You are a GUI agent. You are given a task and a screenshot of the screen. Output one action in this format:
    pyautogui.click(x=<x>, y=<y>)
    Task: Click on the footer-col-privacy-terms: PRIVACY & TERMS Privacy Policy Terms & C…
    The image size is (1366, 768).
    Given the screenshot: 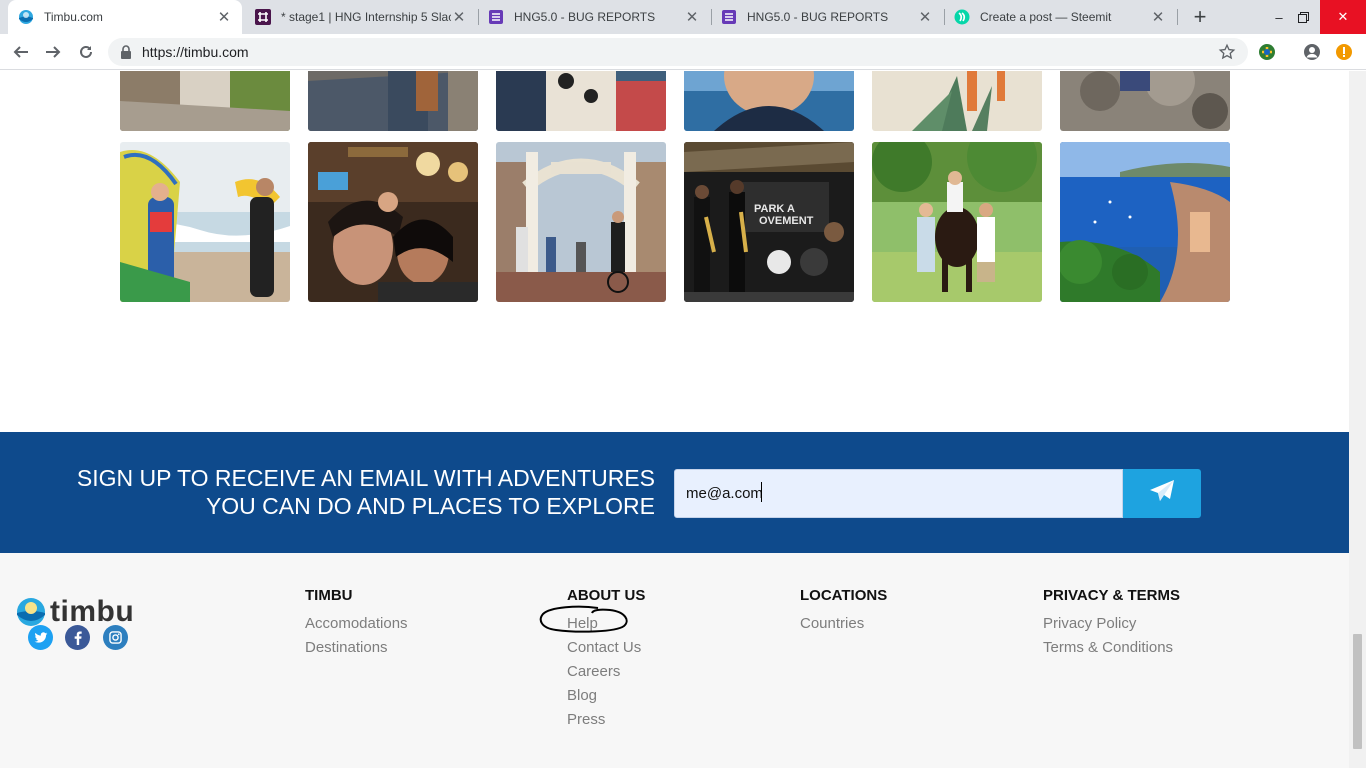 What is the action you would take?
    pyautogui.click(x=1111, y=623)
    